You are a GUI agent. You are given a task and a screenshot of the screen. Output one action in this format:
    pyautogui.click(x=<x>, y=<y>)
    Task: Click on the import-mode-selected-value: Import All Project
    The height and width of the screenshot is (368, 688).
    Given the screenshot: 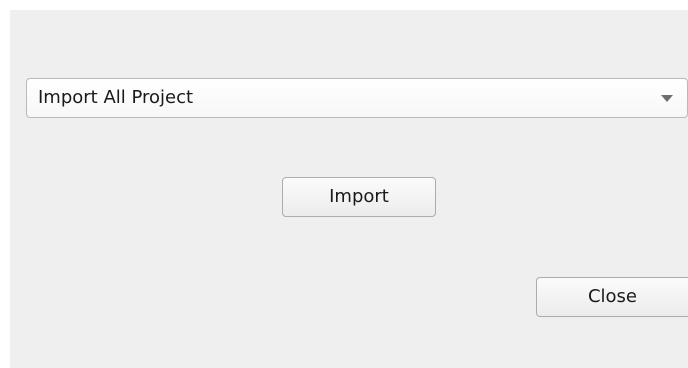 What is the action you would take?
    pyautogui.click(x=116, y=97)
    